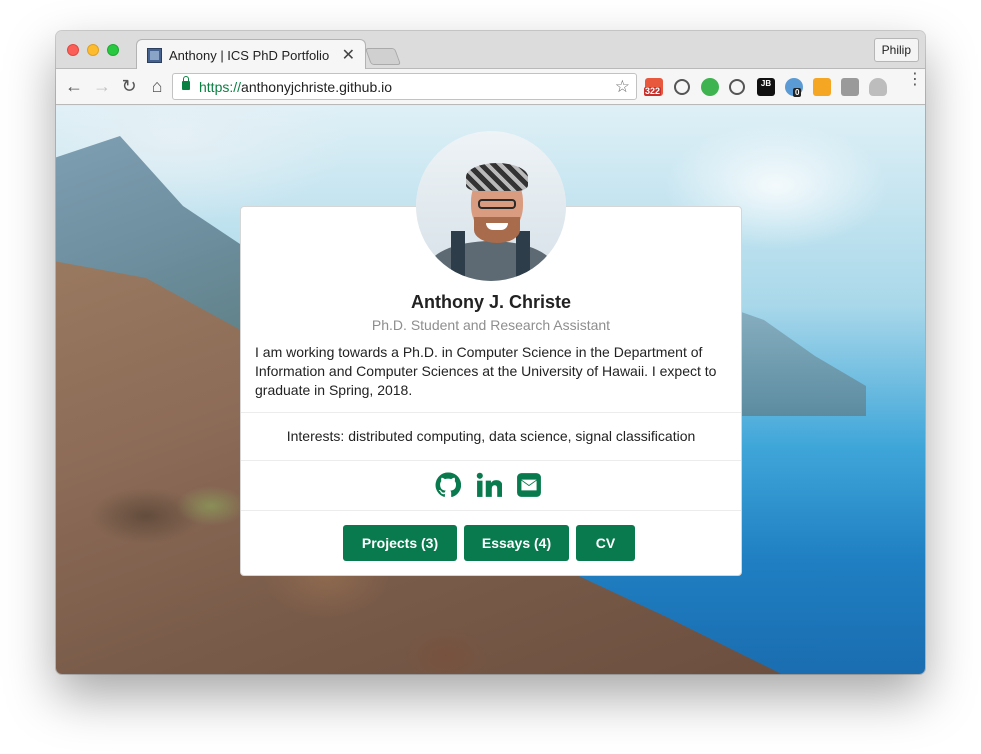  What do you see at coordinates (93, 50) in the screenshot?
I see `minimize-window-button` at bounding box center [93, 50].